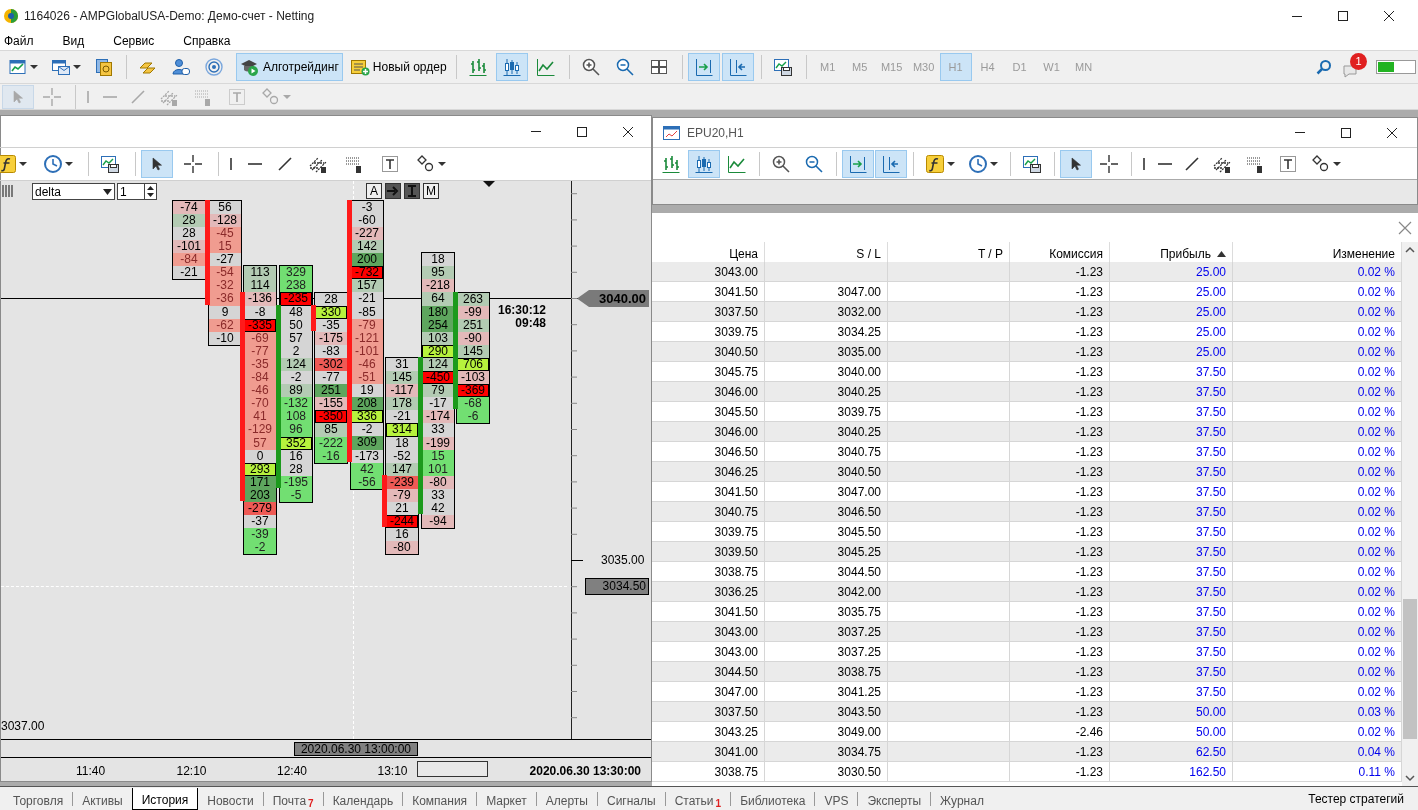 This screenshot has width=1418, height=810. I want to click on period-spinner: 1, so click(137, 191).